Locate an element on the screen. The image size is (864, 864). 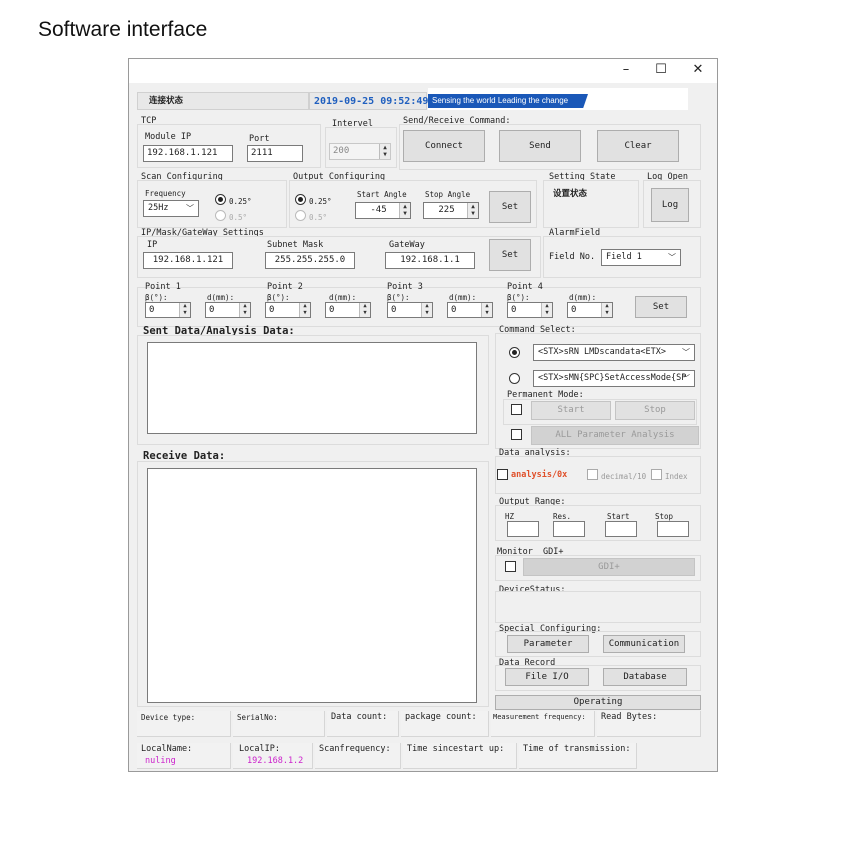
command-option1-radio is located at coordinates (514, 352).